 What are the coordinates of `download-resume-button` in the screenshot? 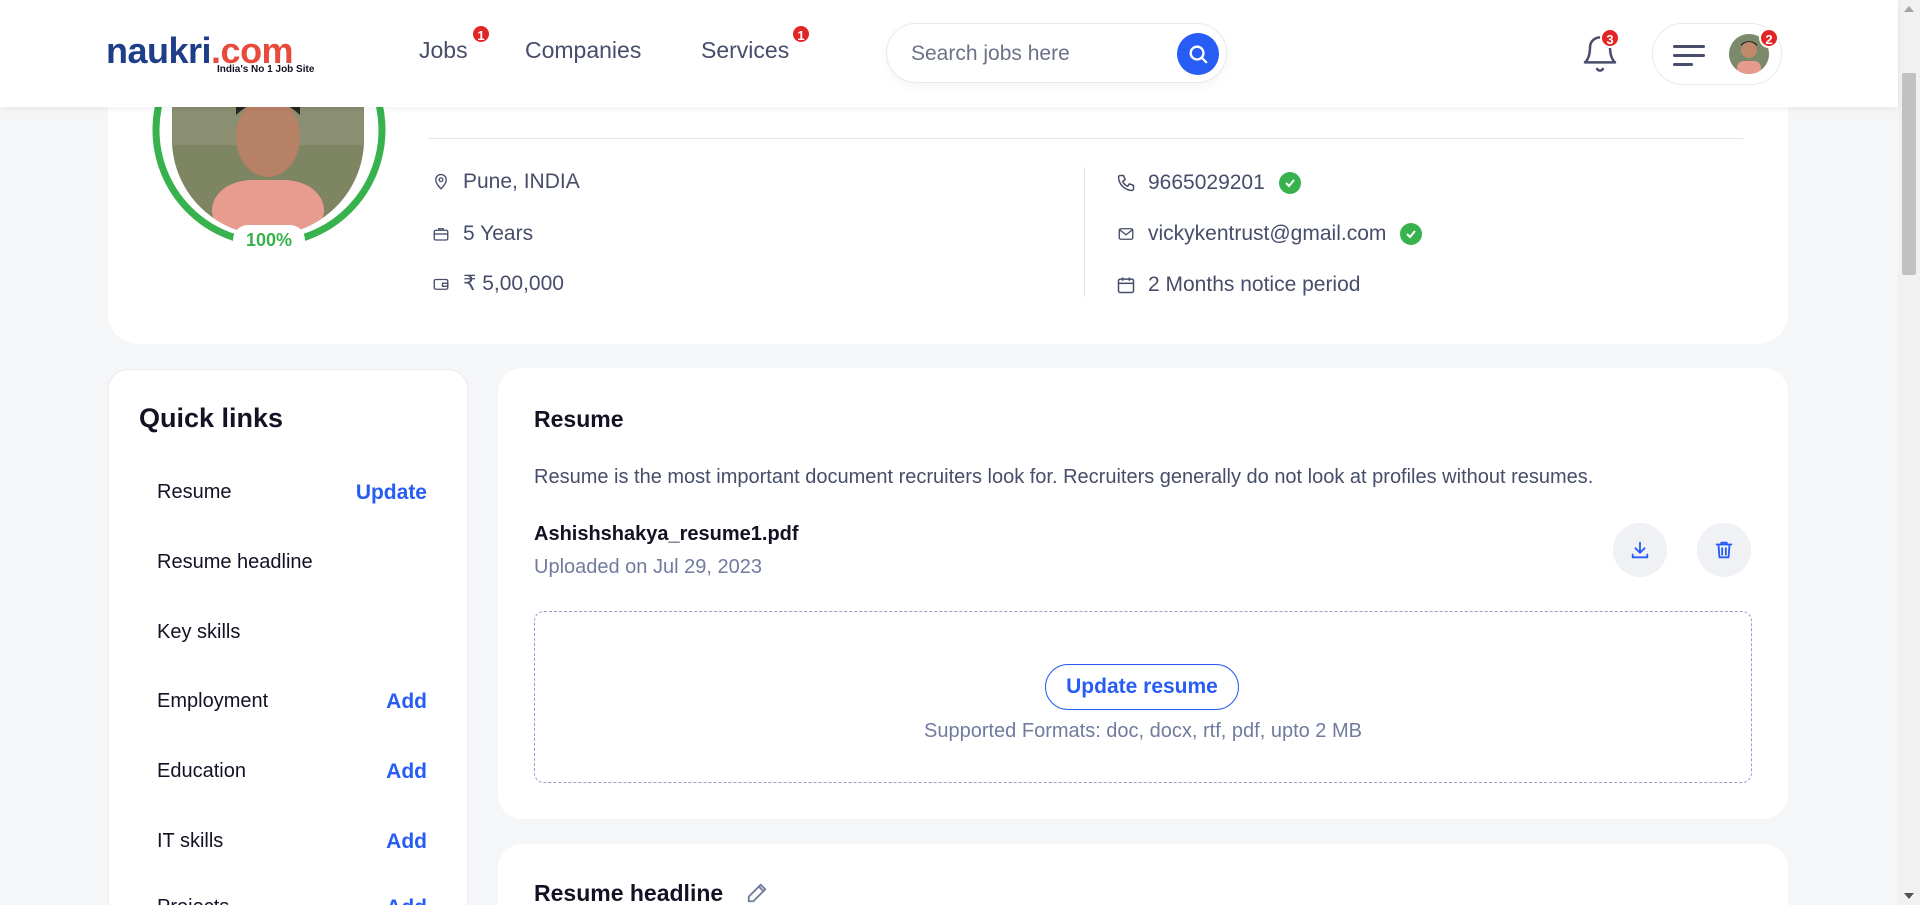 It's located at (1640, 550).